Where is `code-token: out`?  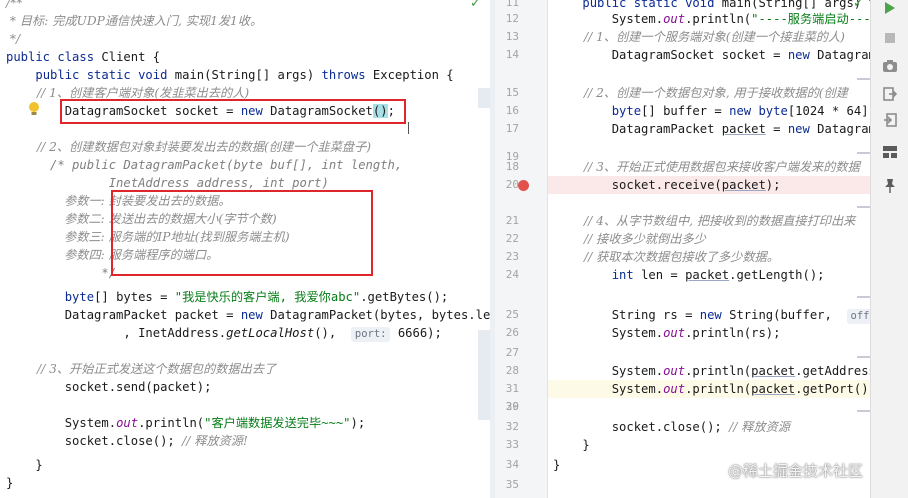
code-token: out is located at coordinates (674, 333).